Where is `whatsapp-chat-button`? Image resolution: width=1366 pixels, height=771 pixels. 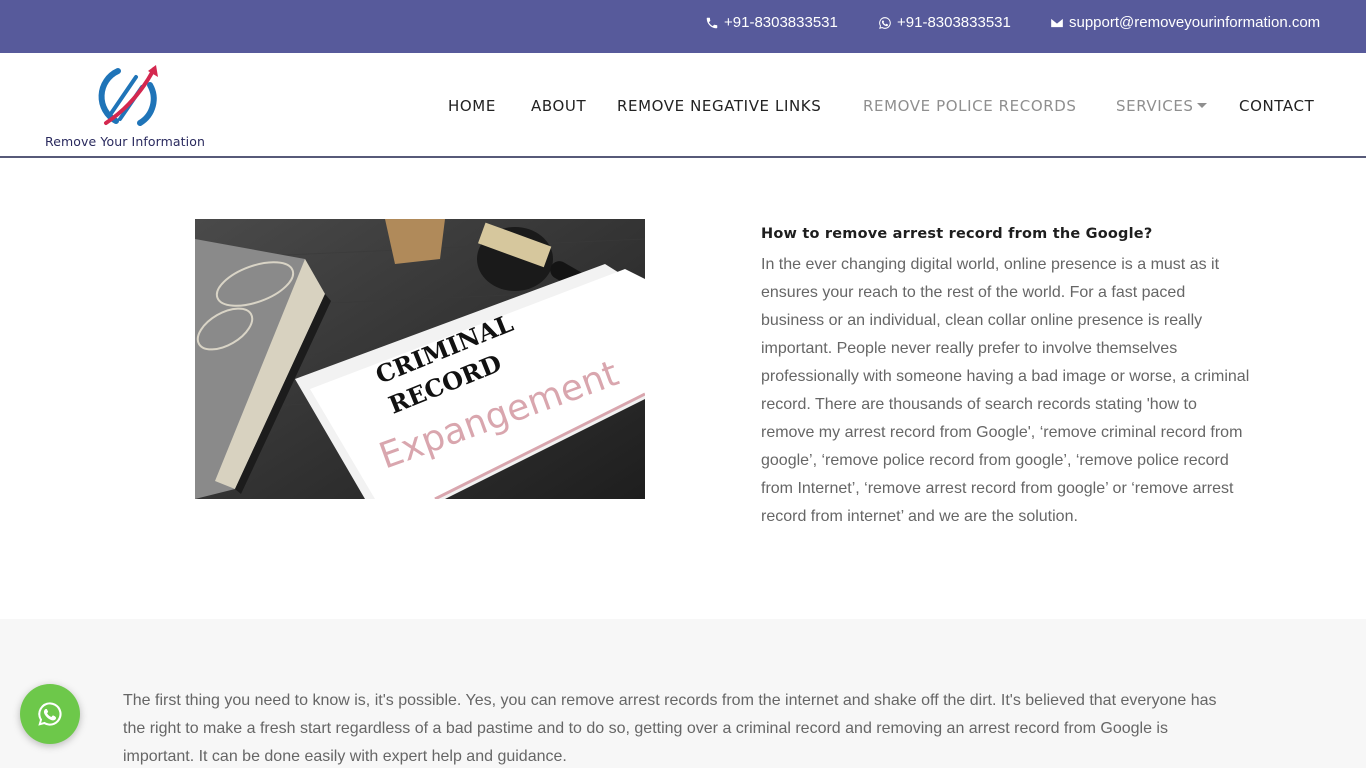
whatsapp-chat-button is located at coordinates (50, 714).